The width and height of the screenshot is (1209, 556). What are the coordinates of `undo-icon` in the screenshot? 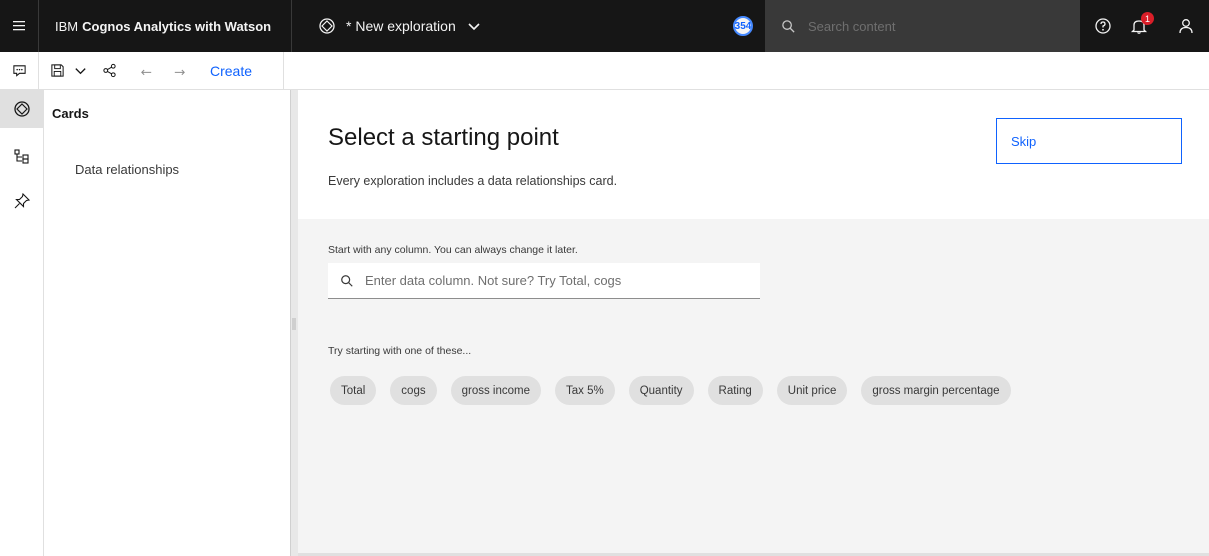 It's located at (145, 72).